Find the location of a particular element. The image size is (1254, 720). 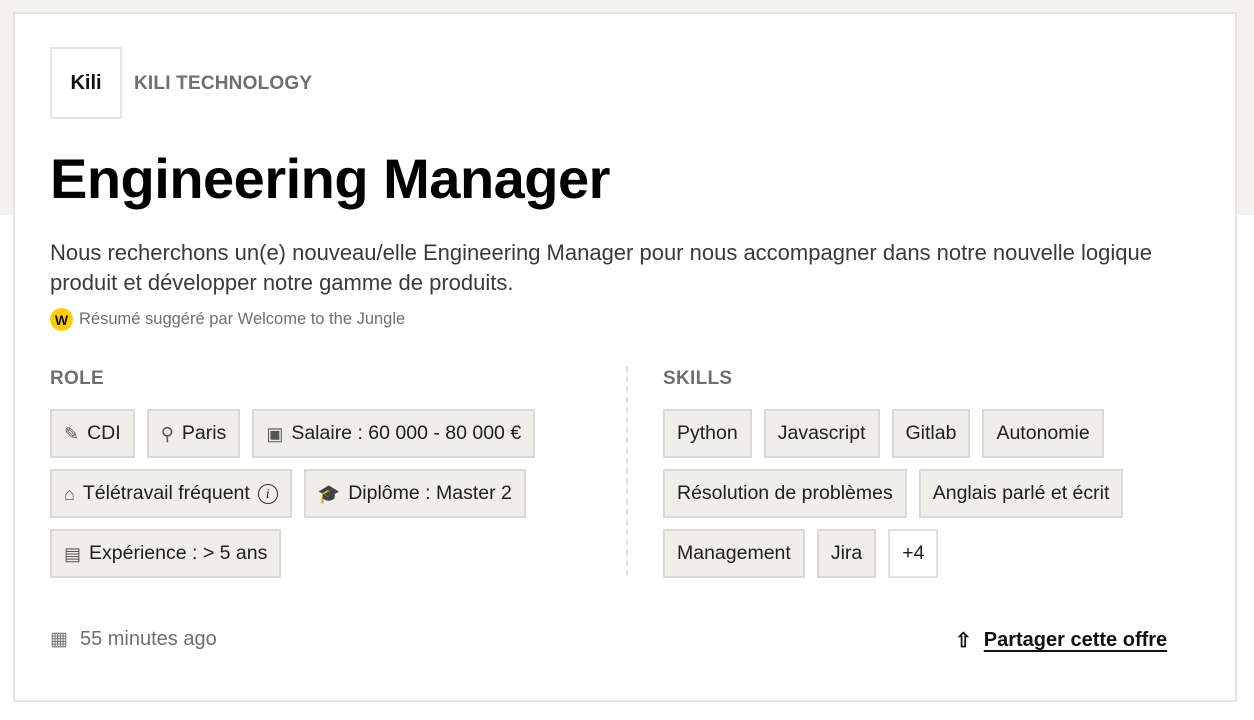

skill-tag: Javascript is located at coordinates (821, 433).